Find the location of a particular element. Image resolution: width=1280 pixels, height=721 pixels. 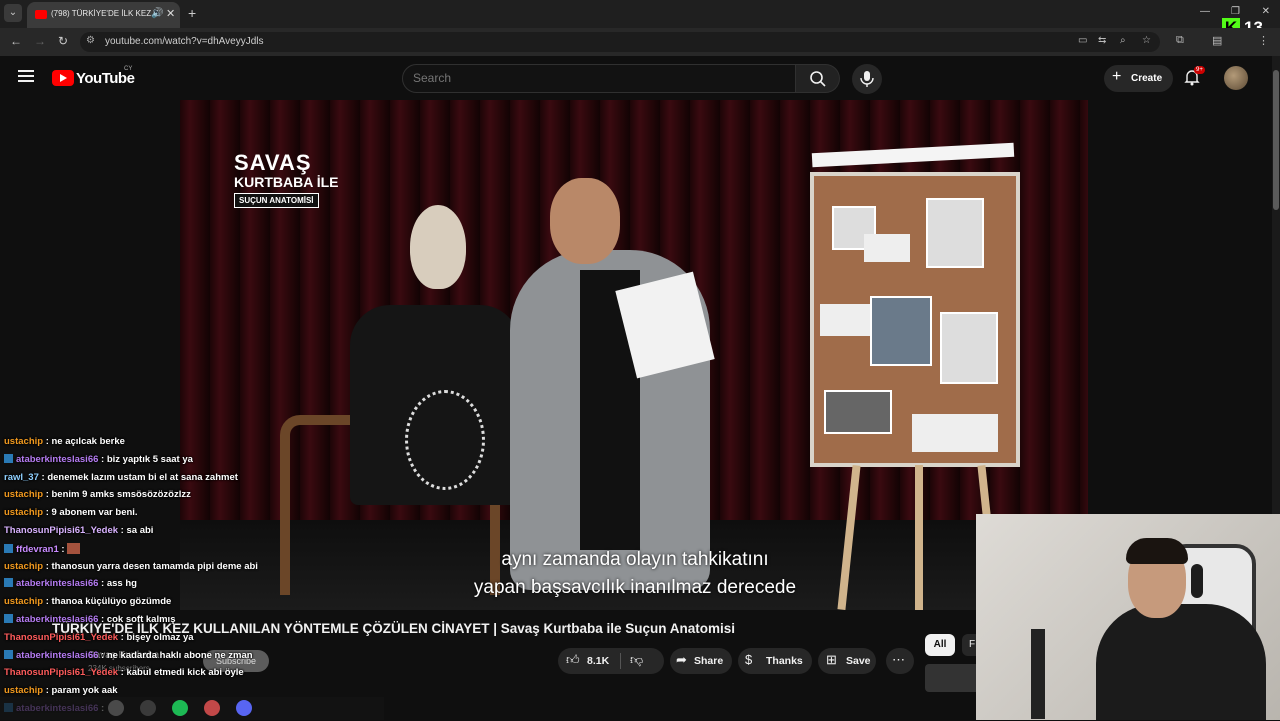

hamburger-menu-icon is located at coordinates (26, 76).